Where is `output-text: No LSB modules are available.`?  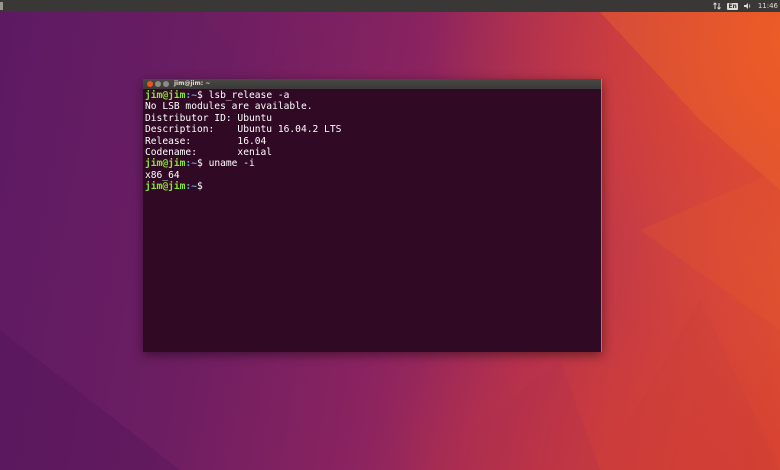 output-text: No LSB modules are available. is located at coordinates (229, 107).